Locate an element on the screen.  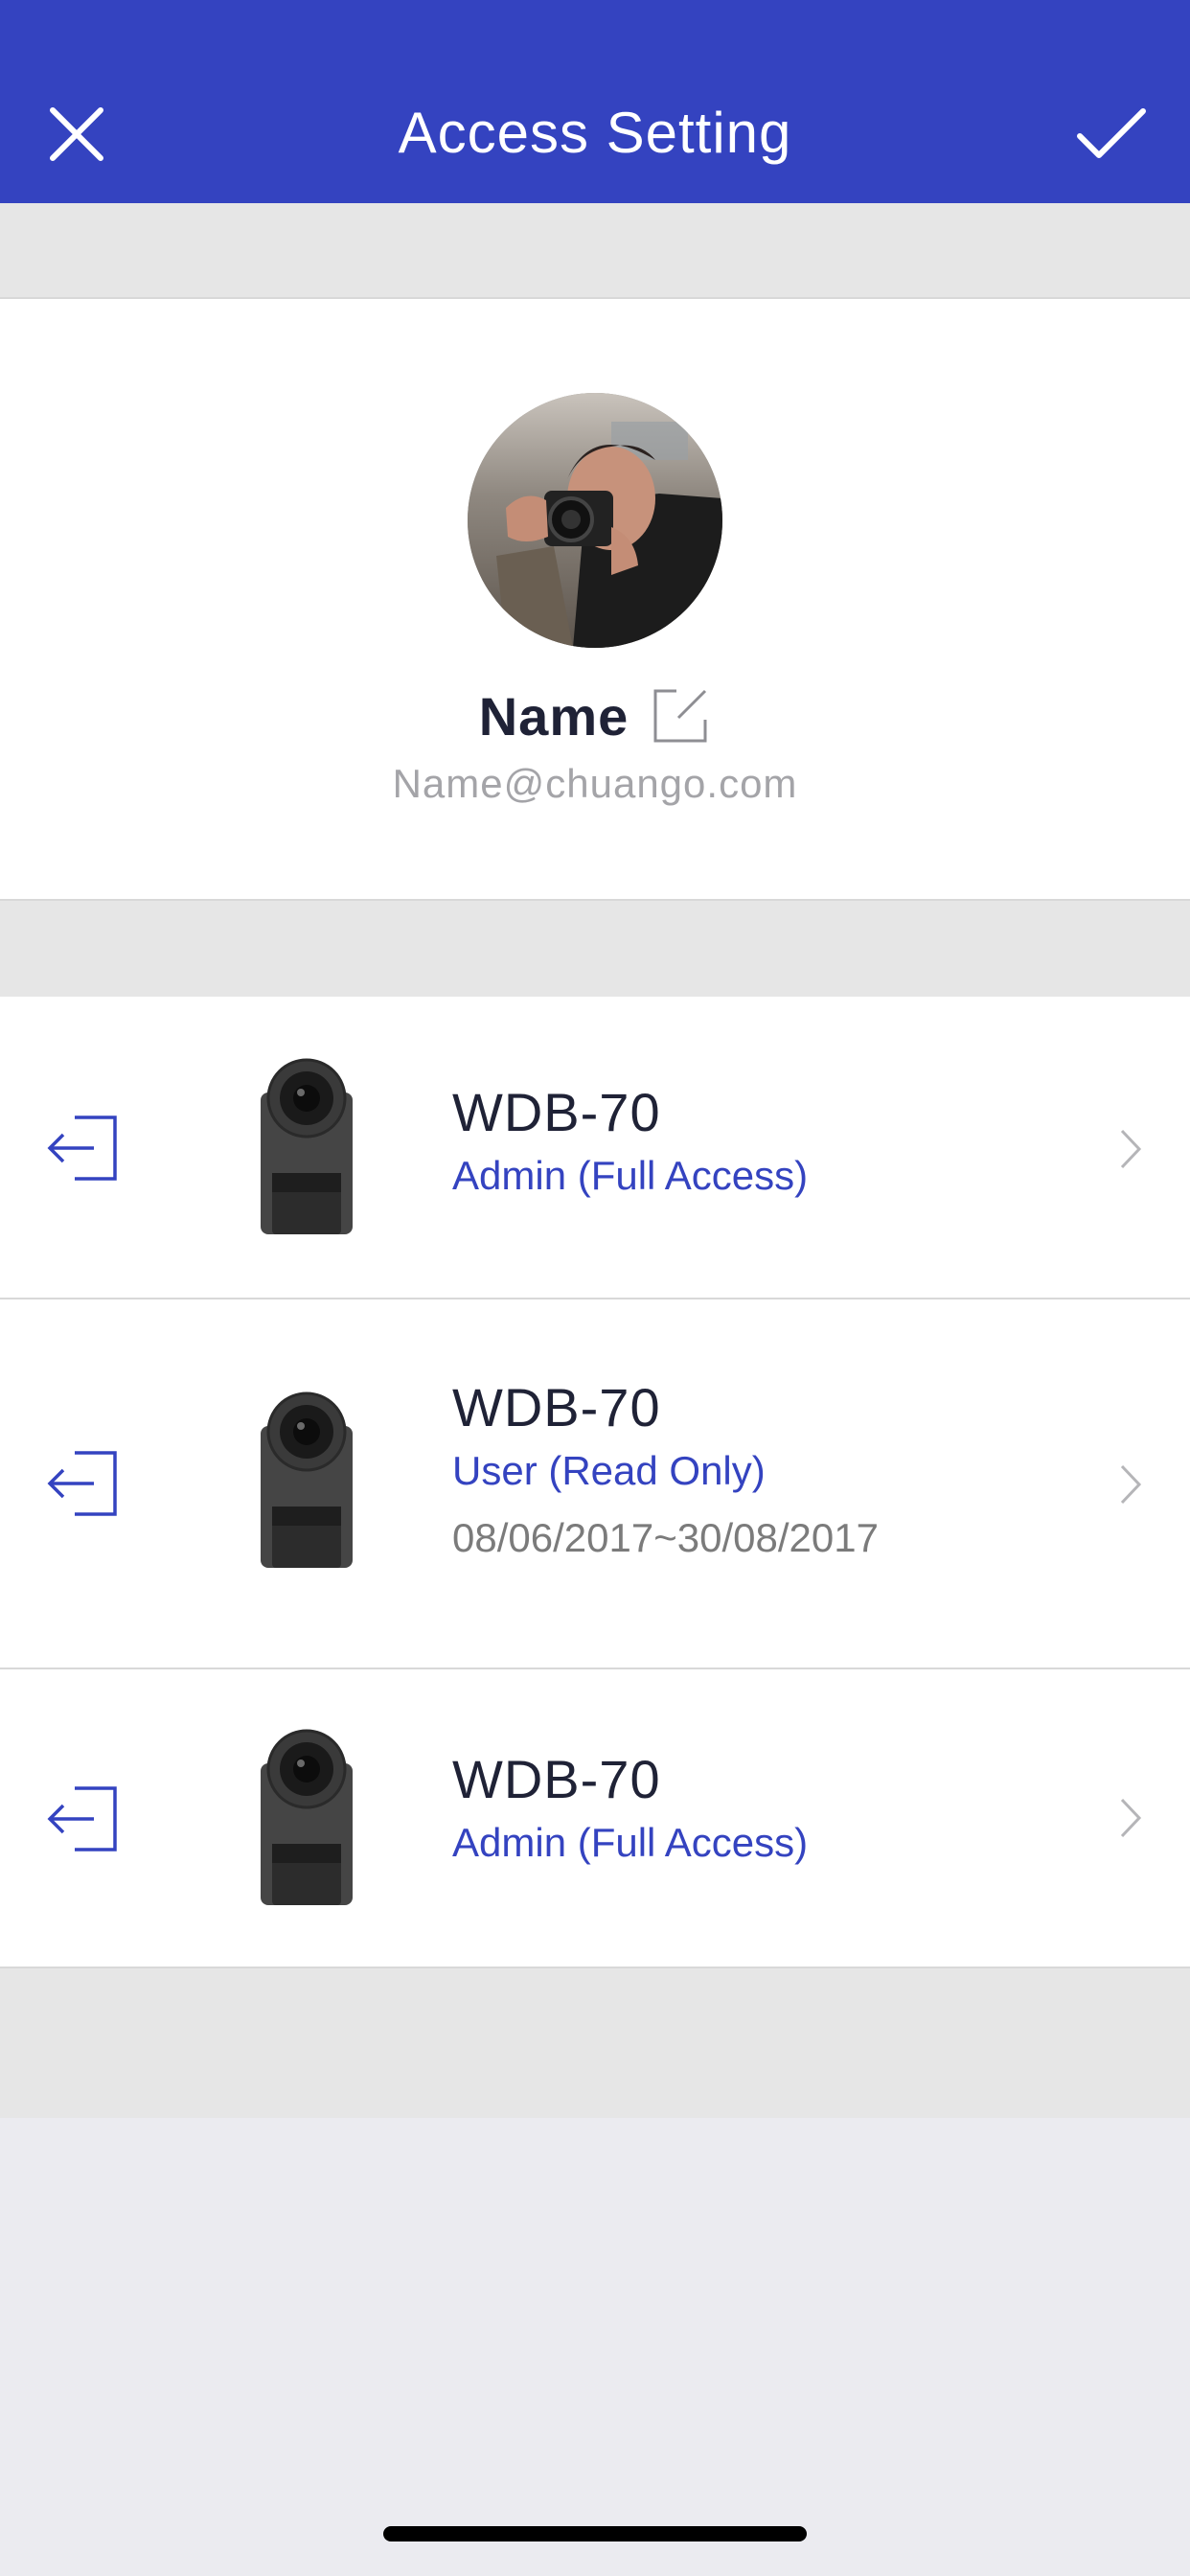
edit-icon is located at coordinates (681, 716).